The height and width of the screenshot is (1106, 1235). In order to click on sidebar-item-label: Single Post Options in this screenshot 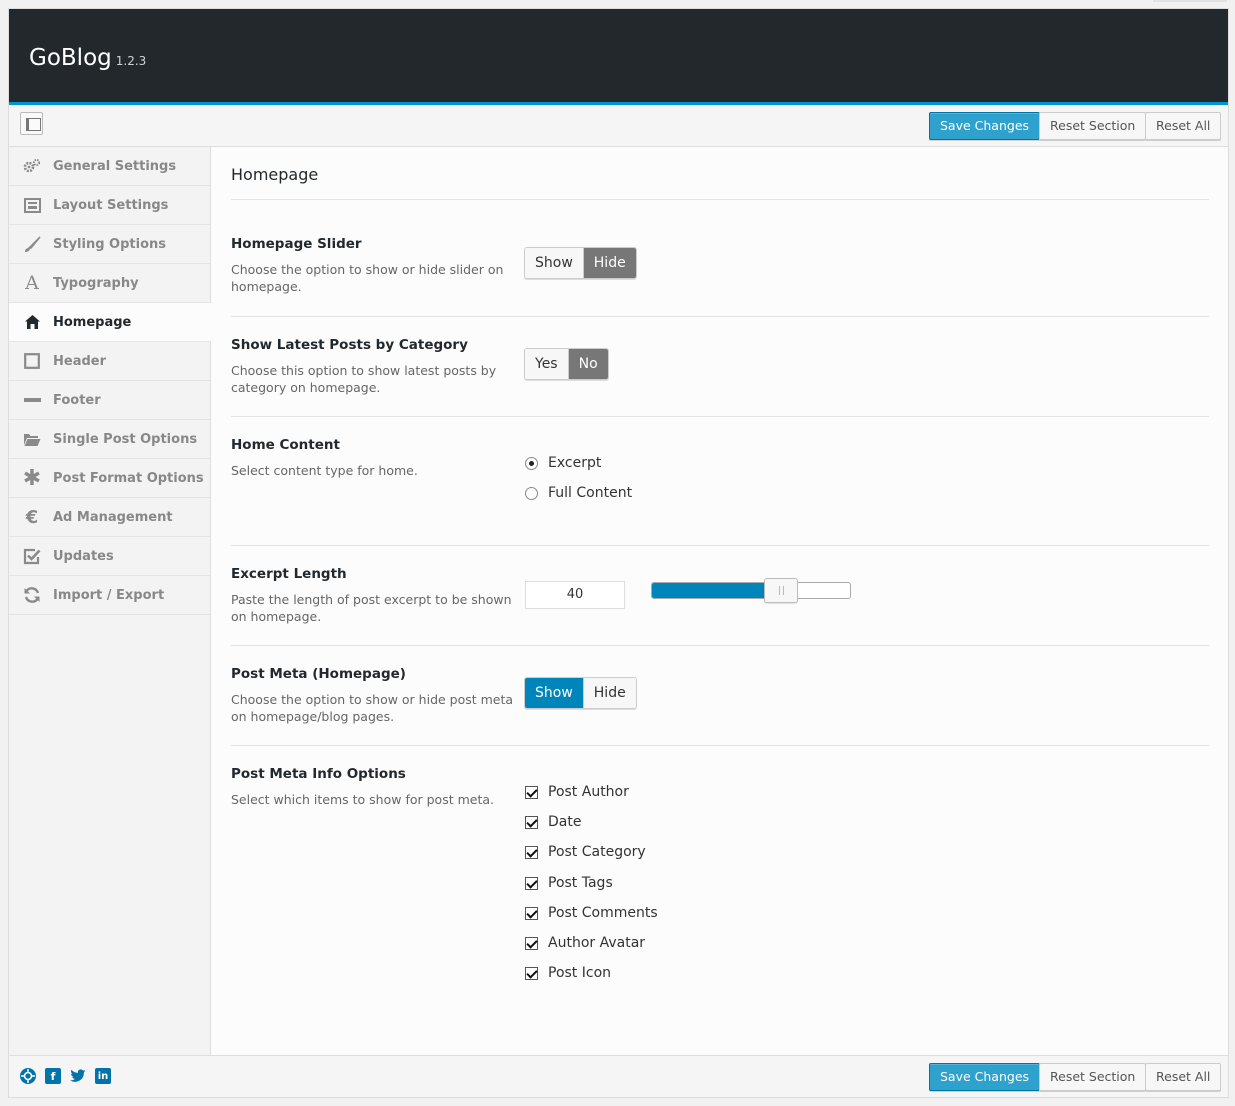, I will do `click(125, 439)`.